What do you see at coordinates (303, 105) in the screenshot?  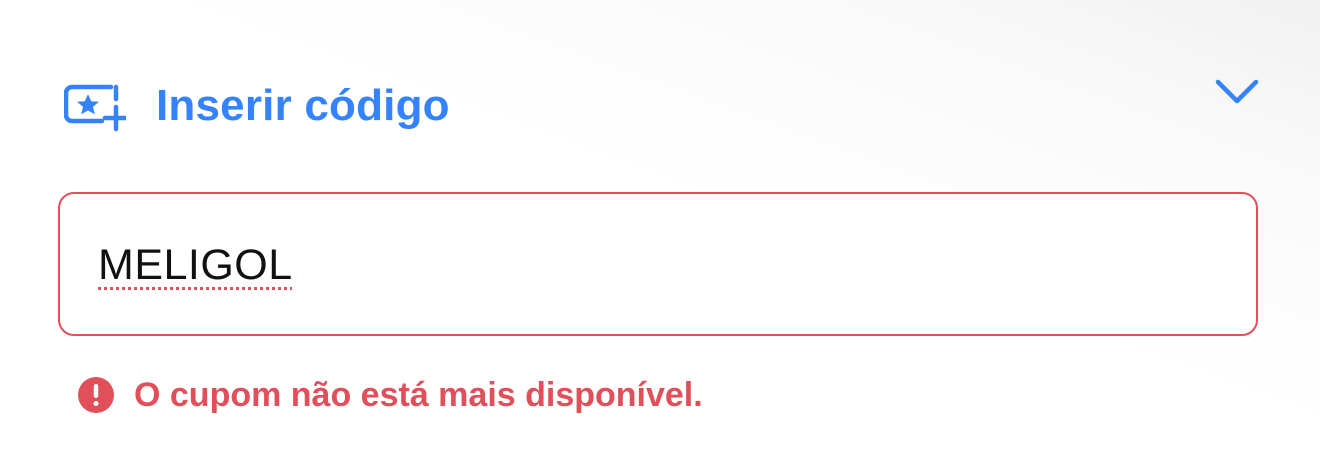 I see `coupon-section-title: Inserir código` at bounding box center [303, 105].